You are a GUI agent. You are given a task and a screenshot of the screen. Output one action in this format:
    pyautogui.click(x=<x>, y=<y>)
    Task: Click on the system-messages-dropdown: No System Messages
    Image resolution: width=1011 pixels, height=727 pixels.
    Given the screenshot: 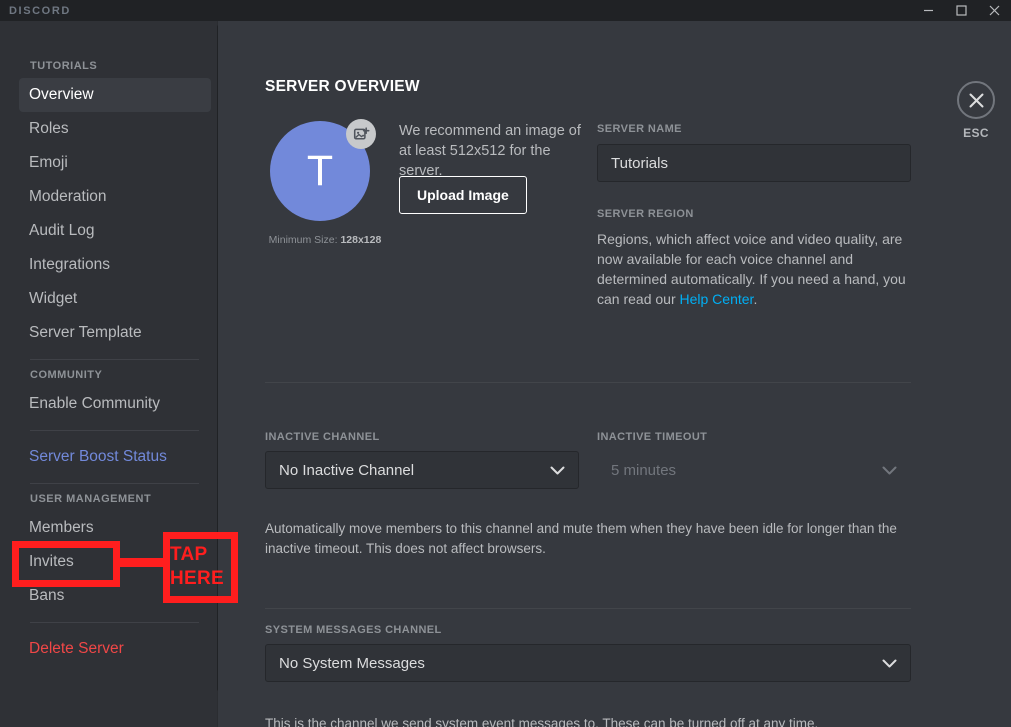 What is the action you would take?
    pyautogui.click(x=588, y=663)
    